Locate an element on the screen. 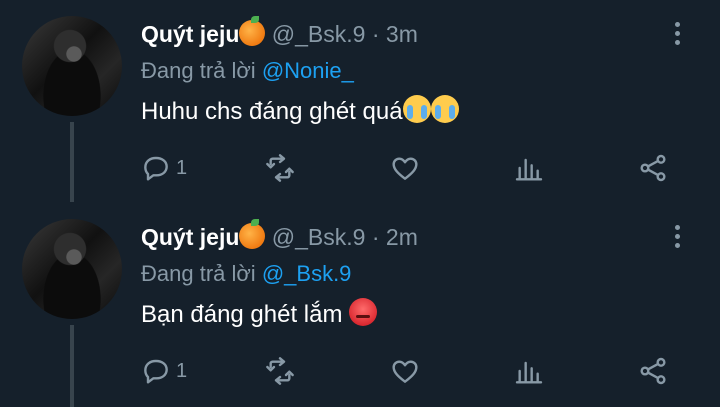 Image resolution: width=720 pixels, height=407 pixels. reply-context: Đang trả lời @Nonie_ is located at coordinates (247, 71).